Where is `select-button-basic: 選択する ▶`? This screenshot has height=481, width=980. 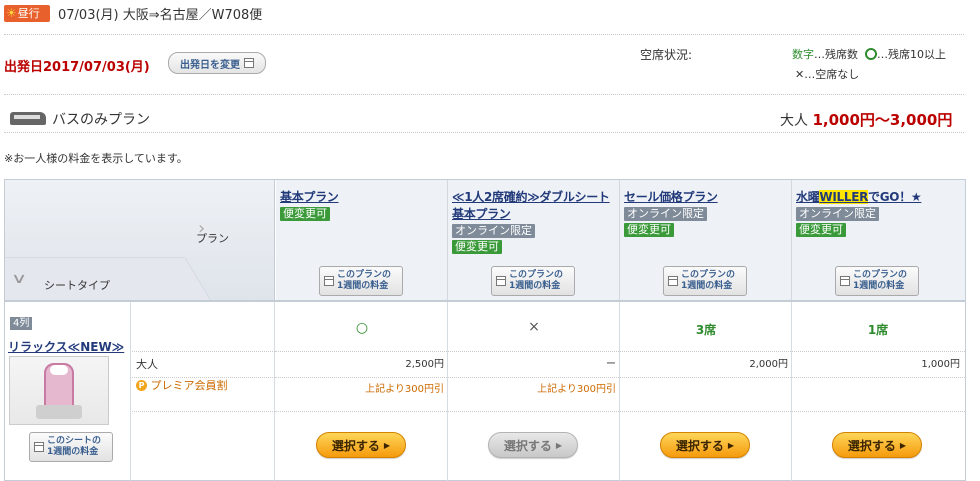
select-button-basic: 選択する ▶ is located at coordinates (361, 445).